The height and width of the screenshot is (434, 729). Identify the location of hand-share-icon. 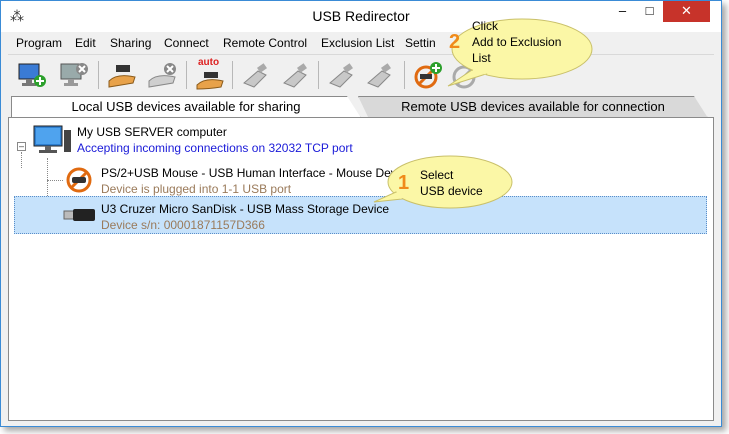
(122, 76).